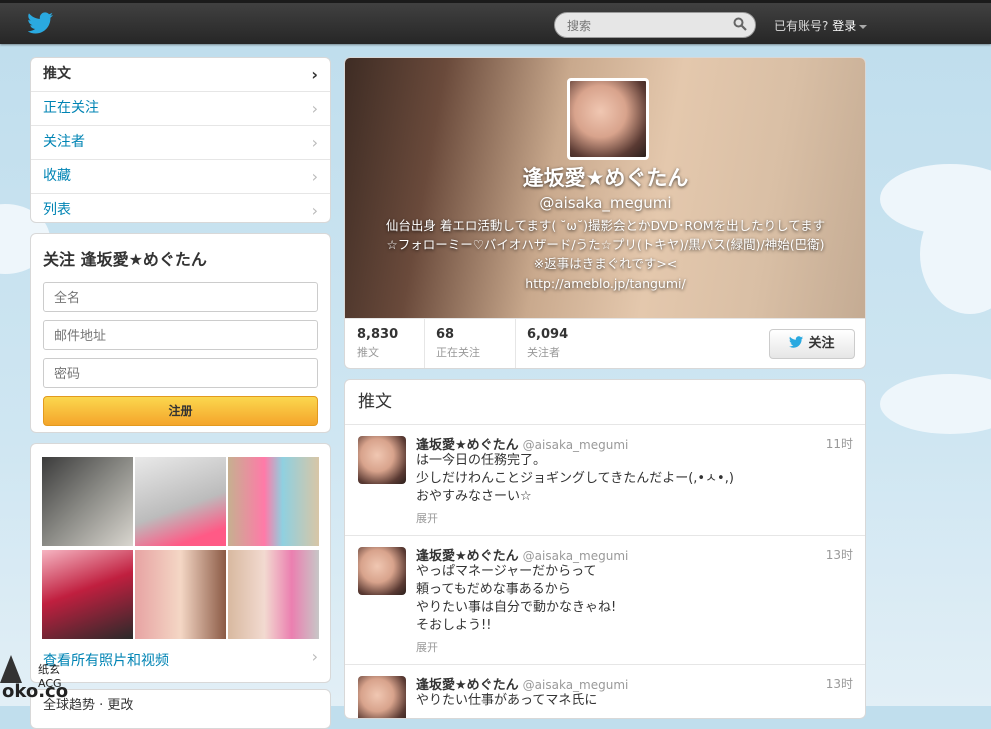  What do you see at coordinates (458, 343) in the screenshot?
I see `stat-following: 68 正在关注` at bounding box center [458, 343].